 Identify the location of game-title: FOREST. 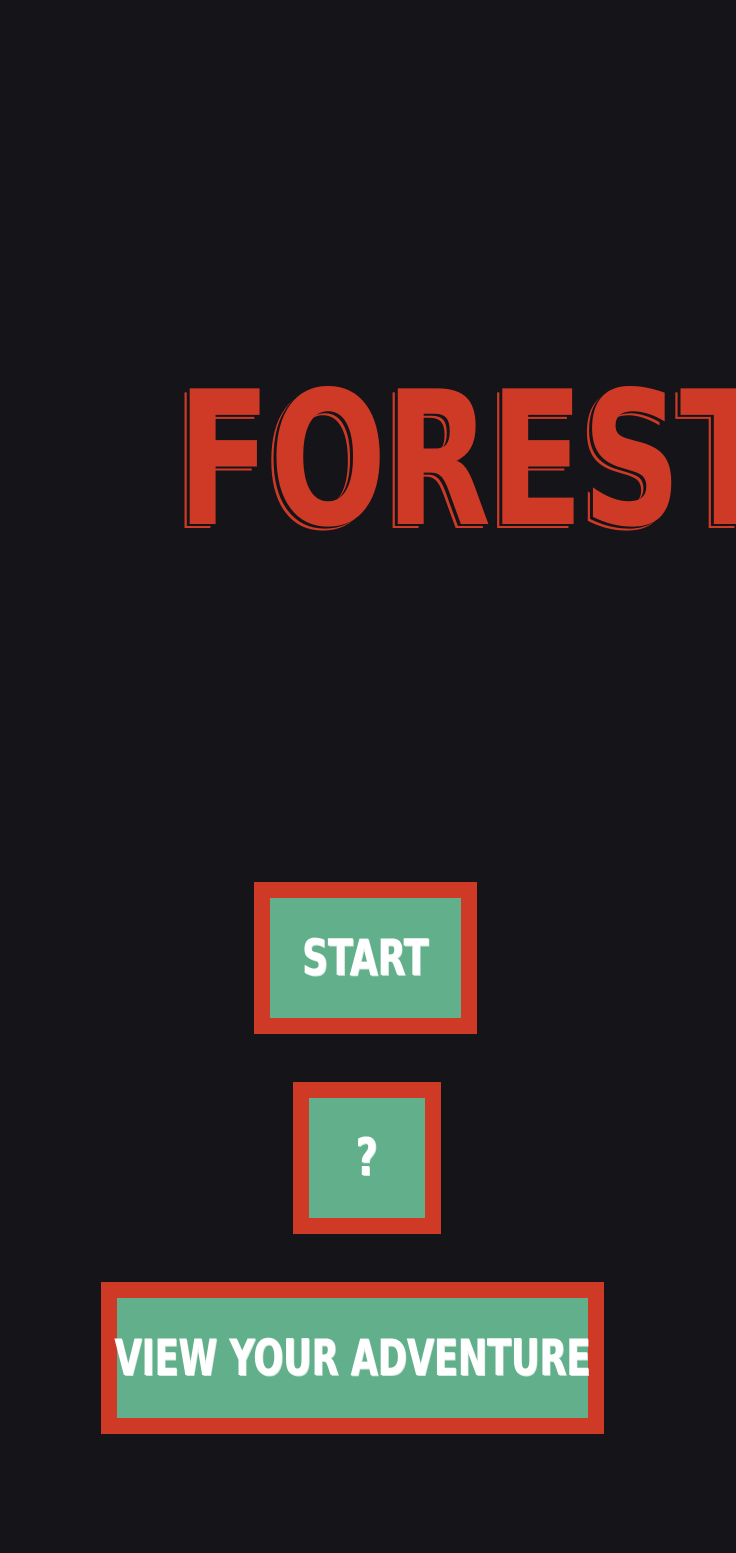
(456, 459).